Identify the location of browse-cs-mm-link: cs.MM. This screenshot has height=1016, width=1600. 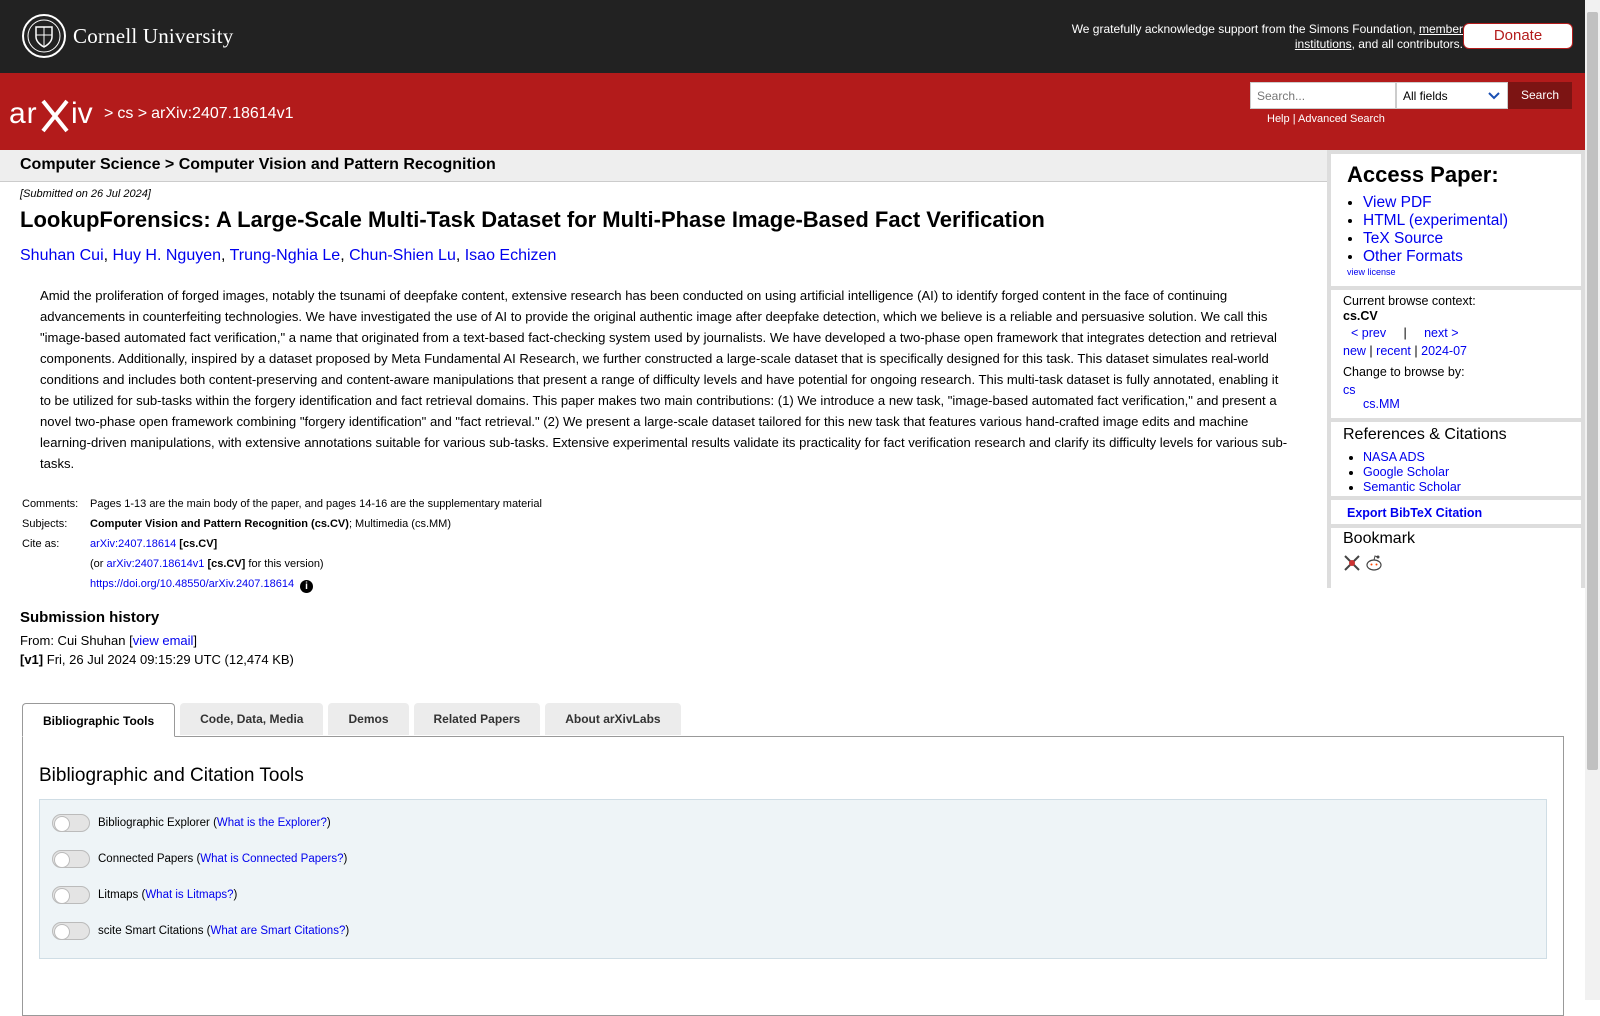
(1381, 404).